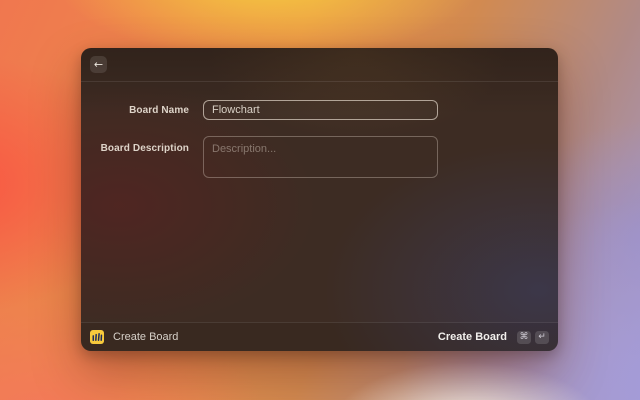 The width and height of the screenshot is (640, 400). I want to click on create-board-action: Create Board, so click(472, 337).